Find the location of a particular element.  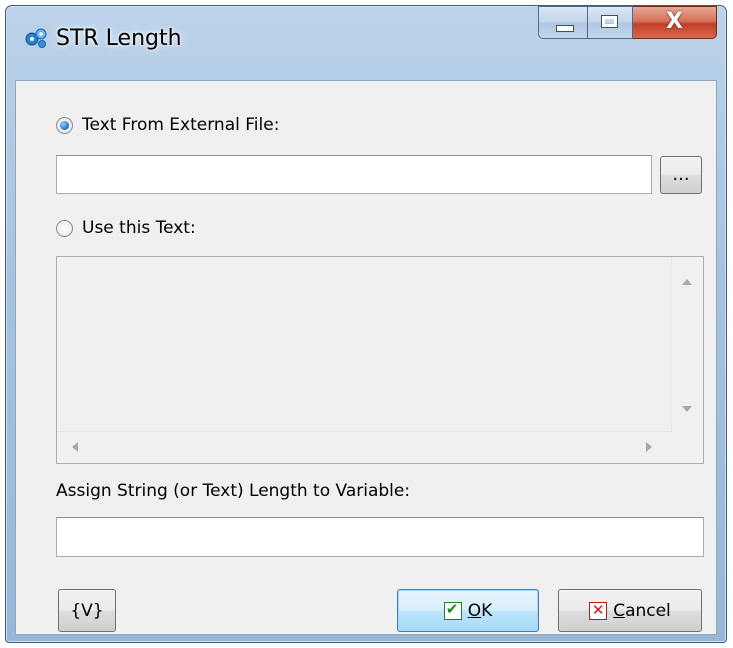

minimize-button is located at coordinates (563, 22).